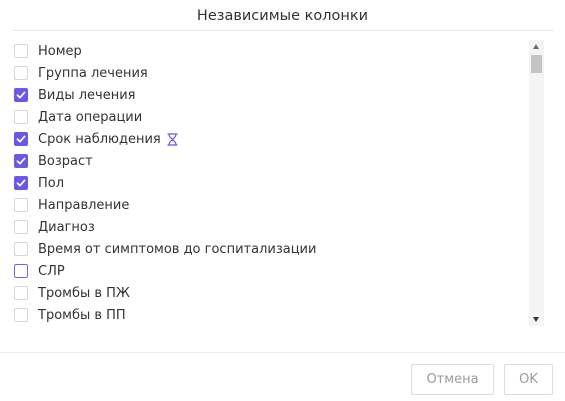 The height and width of the screenshot is (401, 565). What do you see at coordinates (278, 227) in the screenshot?
I see `column-option-row: Диагноз` at bounding box center [278, 227].